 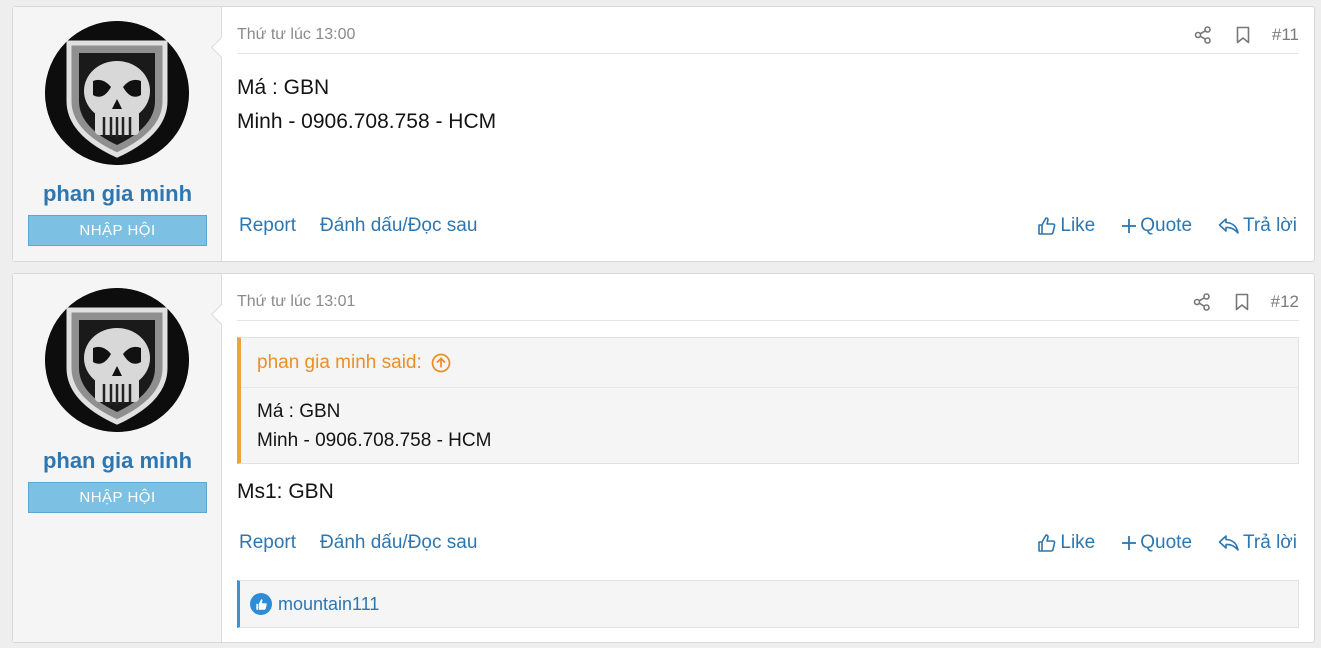 I want to click on reactions-bar: mountain111, so click(x=768, y=604).